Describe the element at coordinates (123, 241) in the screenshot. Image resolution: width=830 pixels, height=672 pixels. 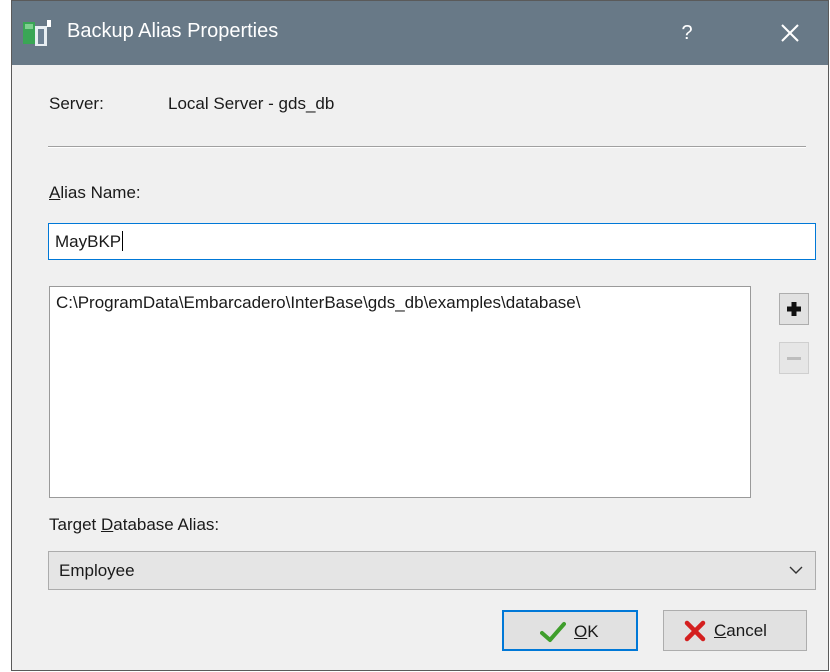
I see `text-caret` at that location.